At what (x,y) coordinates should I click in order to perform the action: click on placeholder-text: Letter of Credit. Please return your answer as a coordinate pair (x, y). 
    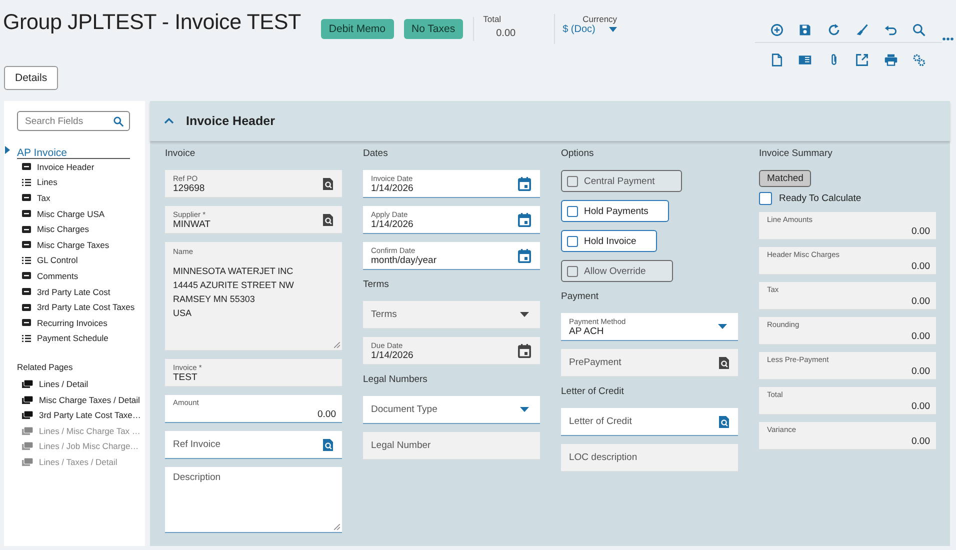
    Looking at the image, I should click on (601, 421).